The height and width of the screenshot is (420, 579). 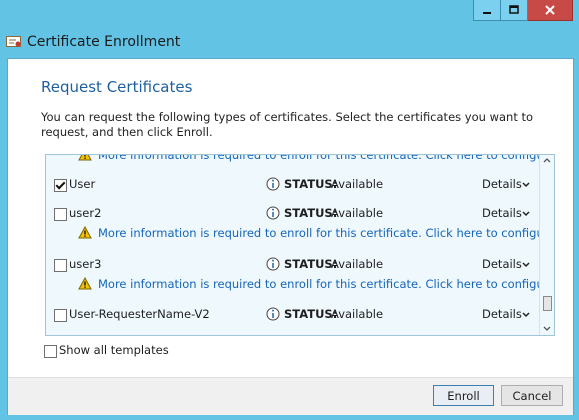 I want to click on vertical-scrollbar, so click(x=546, y=245).